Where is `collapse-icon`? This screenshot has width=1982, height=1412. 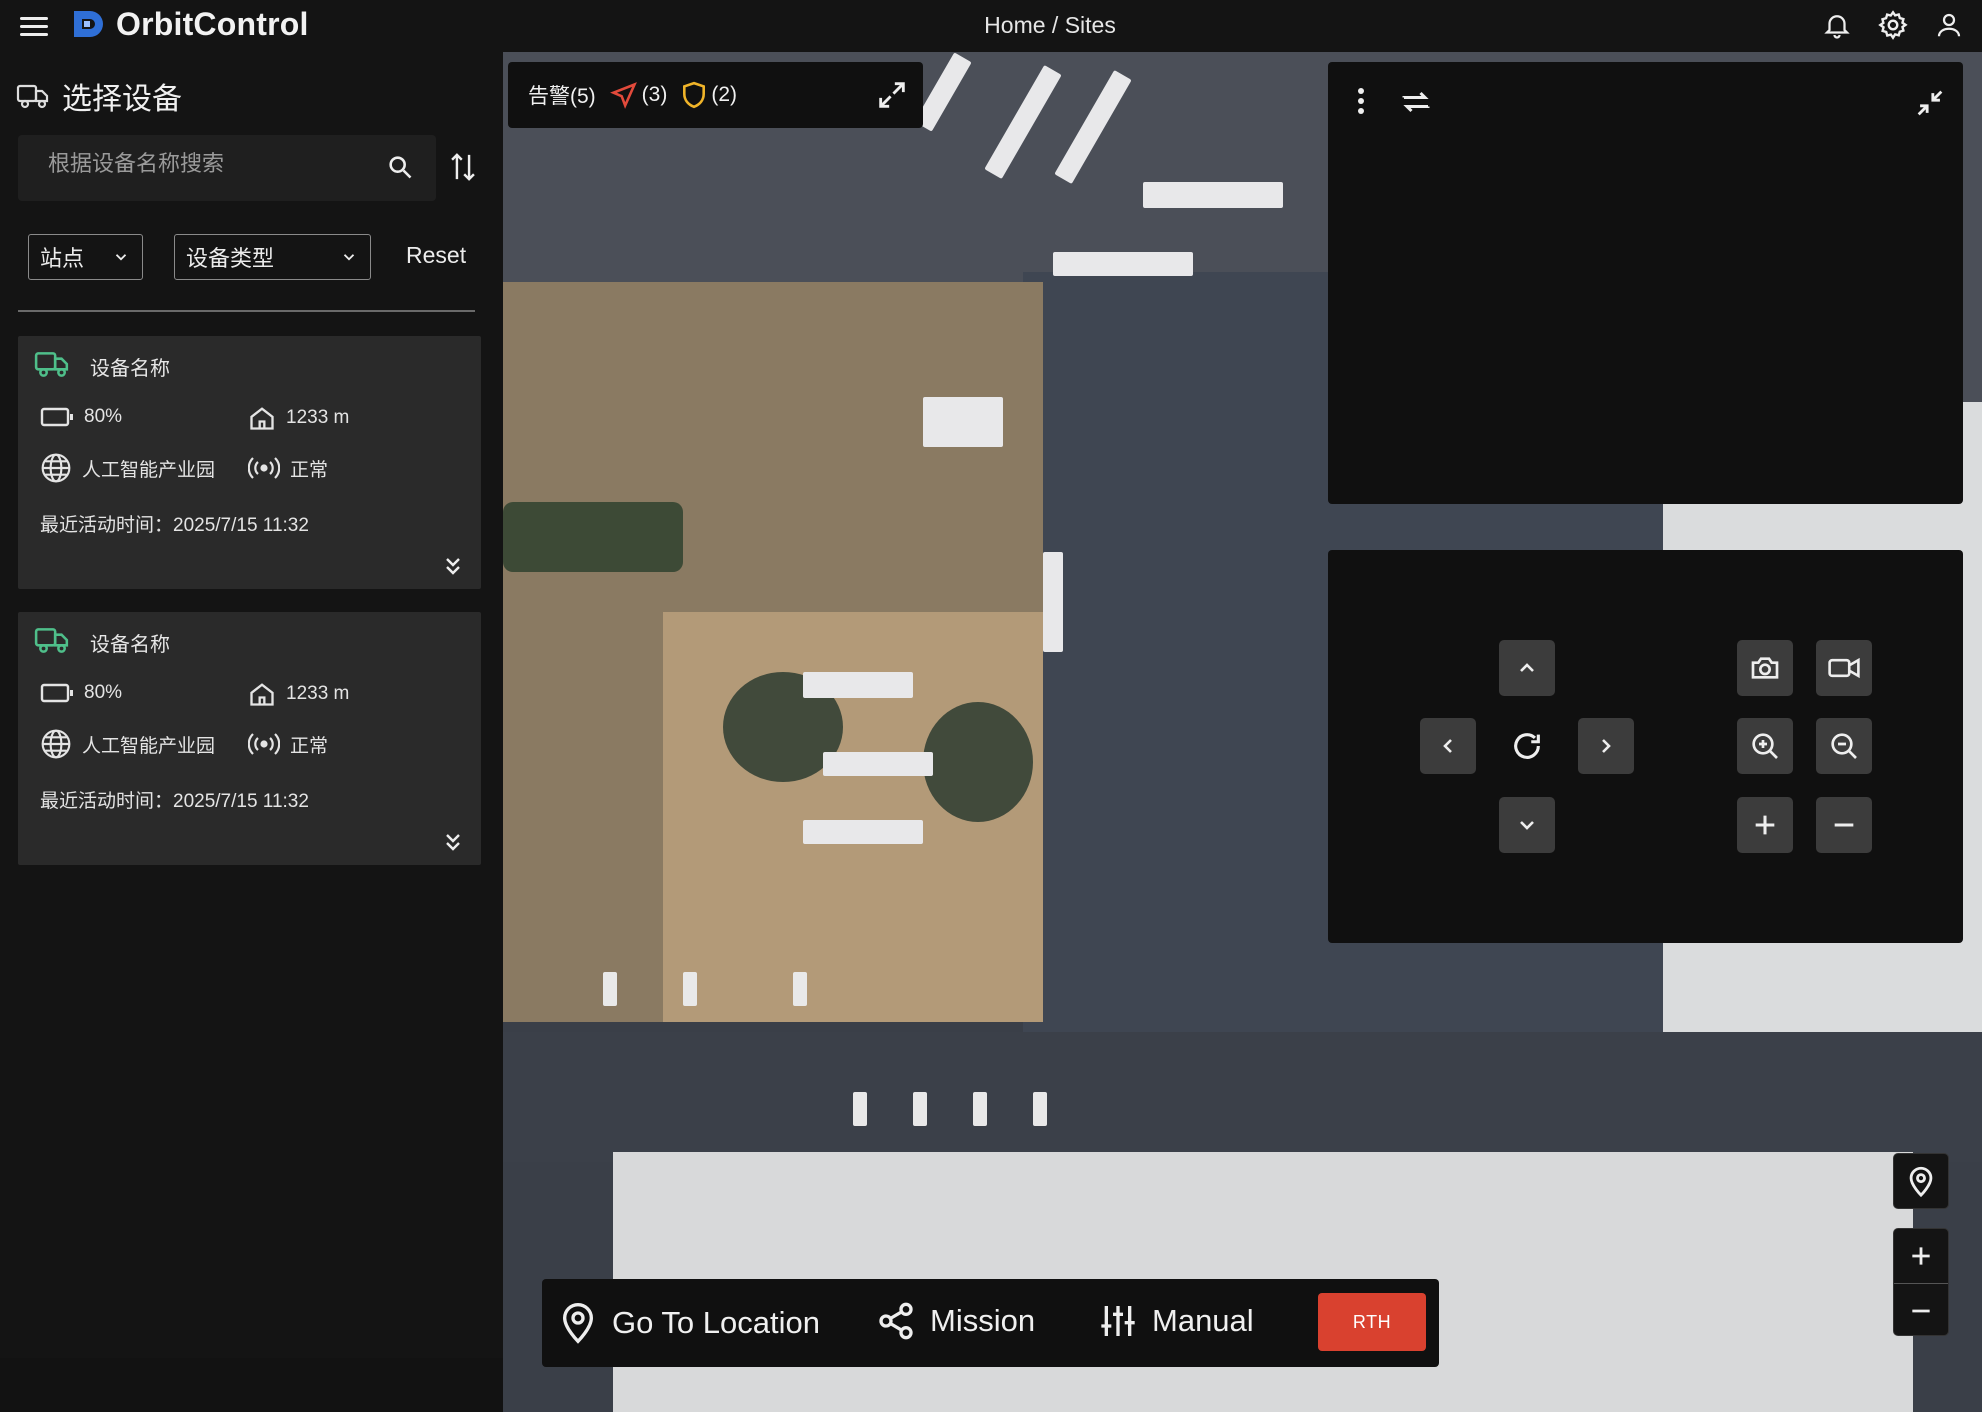
collapse-icon is located at coordinates (1930, 103).